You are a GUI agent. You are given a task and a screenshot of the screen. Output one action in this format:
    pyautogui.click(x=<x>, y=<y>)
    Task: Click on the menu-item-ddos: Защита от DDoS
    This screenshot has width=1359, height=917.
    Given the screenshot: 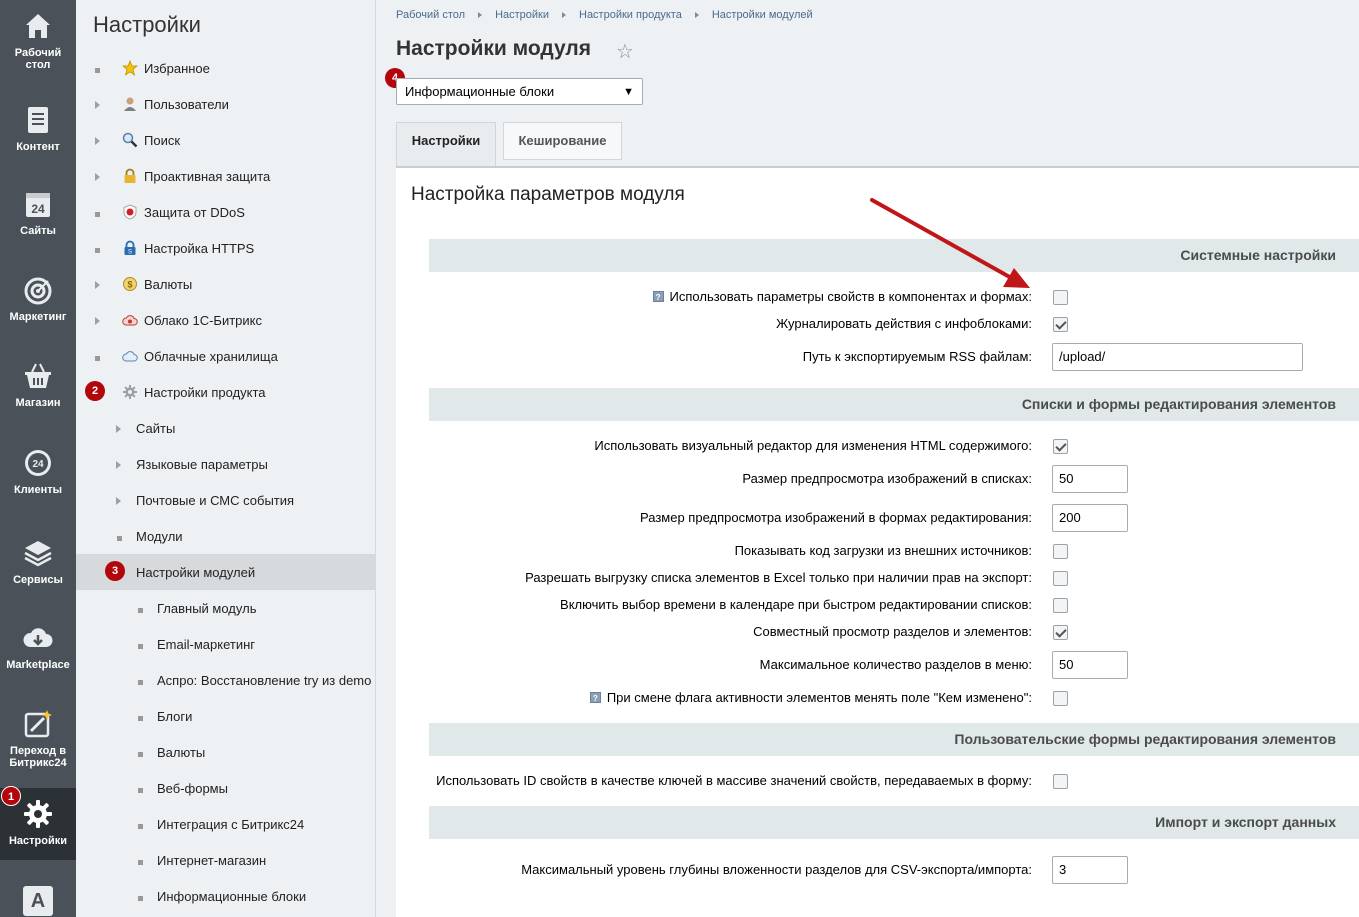 What is the action you would take?
    pyautogui.click(x=225, y=212)
    